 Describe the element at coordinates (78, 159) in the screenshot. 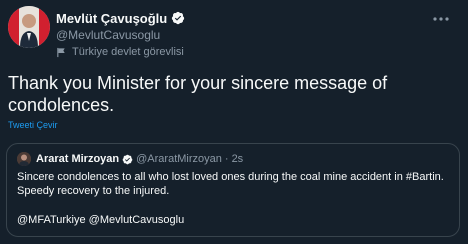

I see `quoted-author-name: Ararat Mirzoyan` at that location.